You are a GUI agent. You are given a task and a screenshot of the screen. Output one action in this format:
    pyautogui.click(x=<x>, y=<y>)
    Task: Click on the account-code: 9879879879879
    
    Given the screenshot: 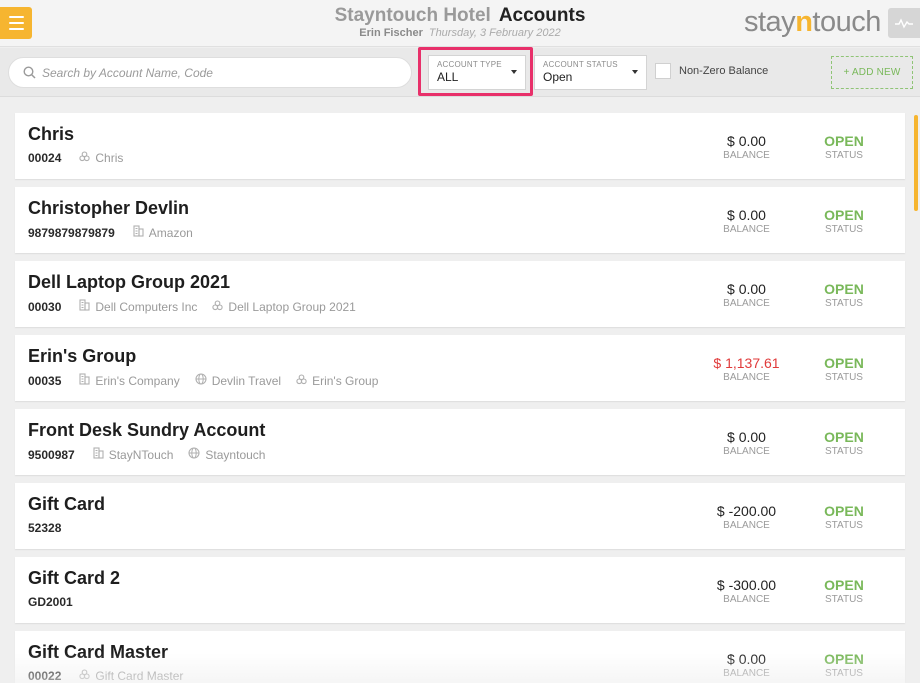 What is the action you would take?
    pyautogui.click(x=71, y=232)
    